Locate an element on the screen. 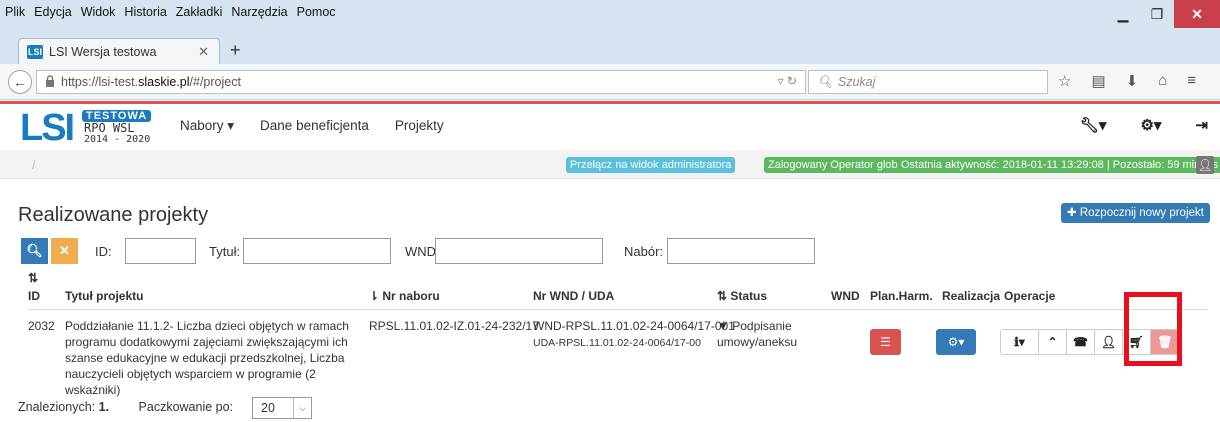  menu-zakladki: Zakładki is located at coordinates (199, 12).